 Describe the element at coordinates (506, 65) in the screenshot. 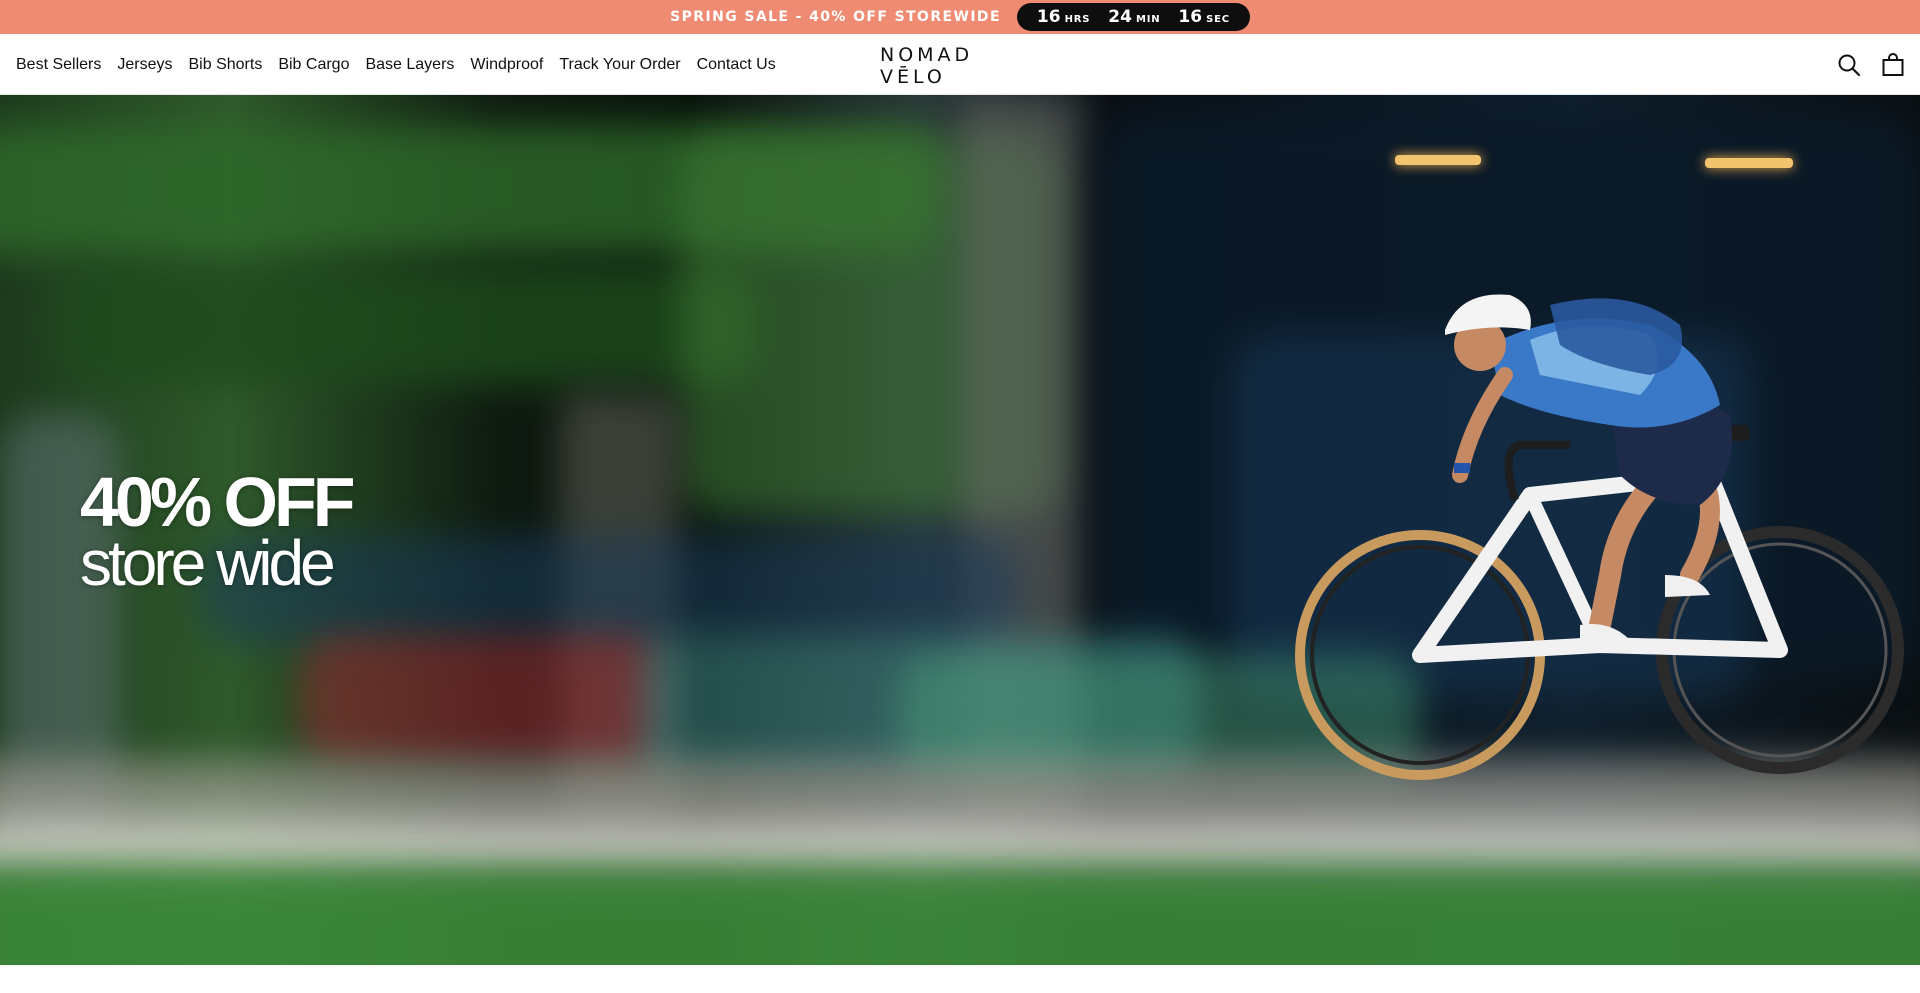

I see `nav-item-windproof: Windproof` at that location.